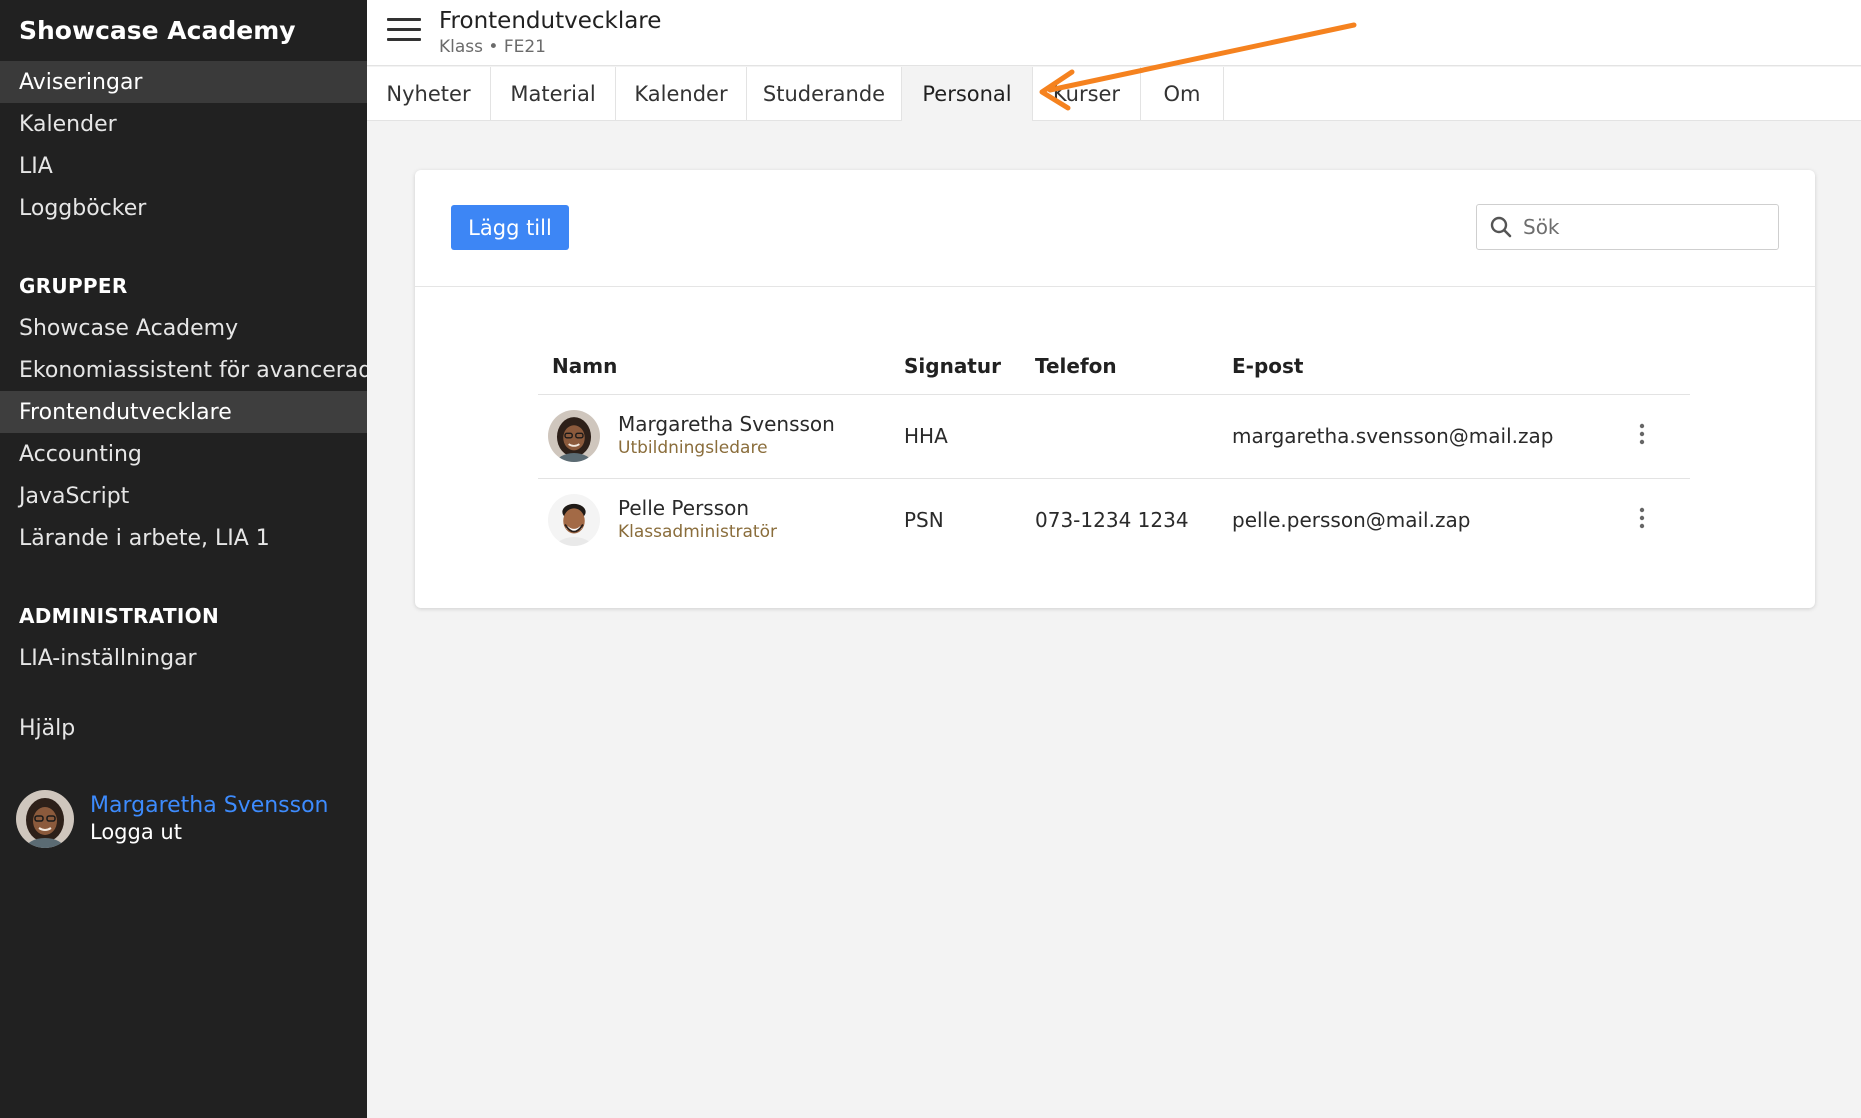 Image resolution: width=1861 pixels, height=1118 pixels. I want to click on sidebar-group-accounting: Accounting, so click(183, 454).